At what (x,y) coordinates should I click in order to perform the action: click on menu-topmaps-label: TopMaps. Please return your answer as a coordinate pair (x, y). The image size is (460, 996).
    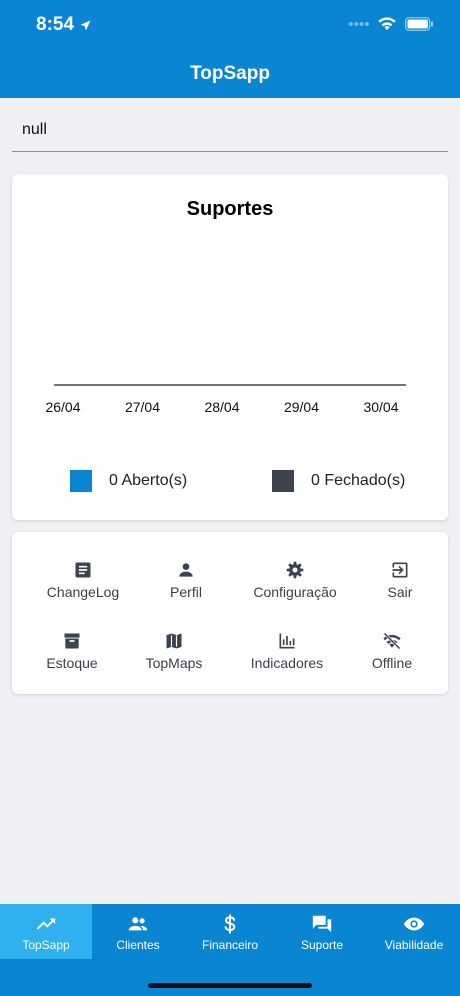
    Looking at the image, I should click on (174, 663).